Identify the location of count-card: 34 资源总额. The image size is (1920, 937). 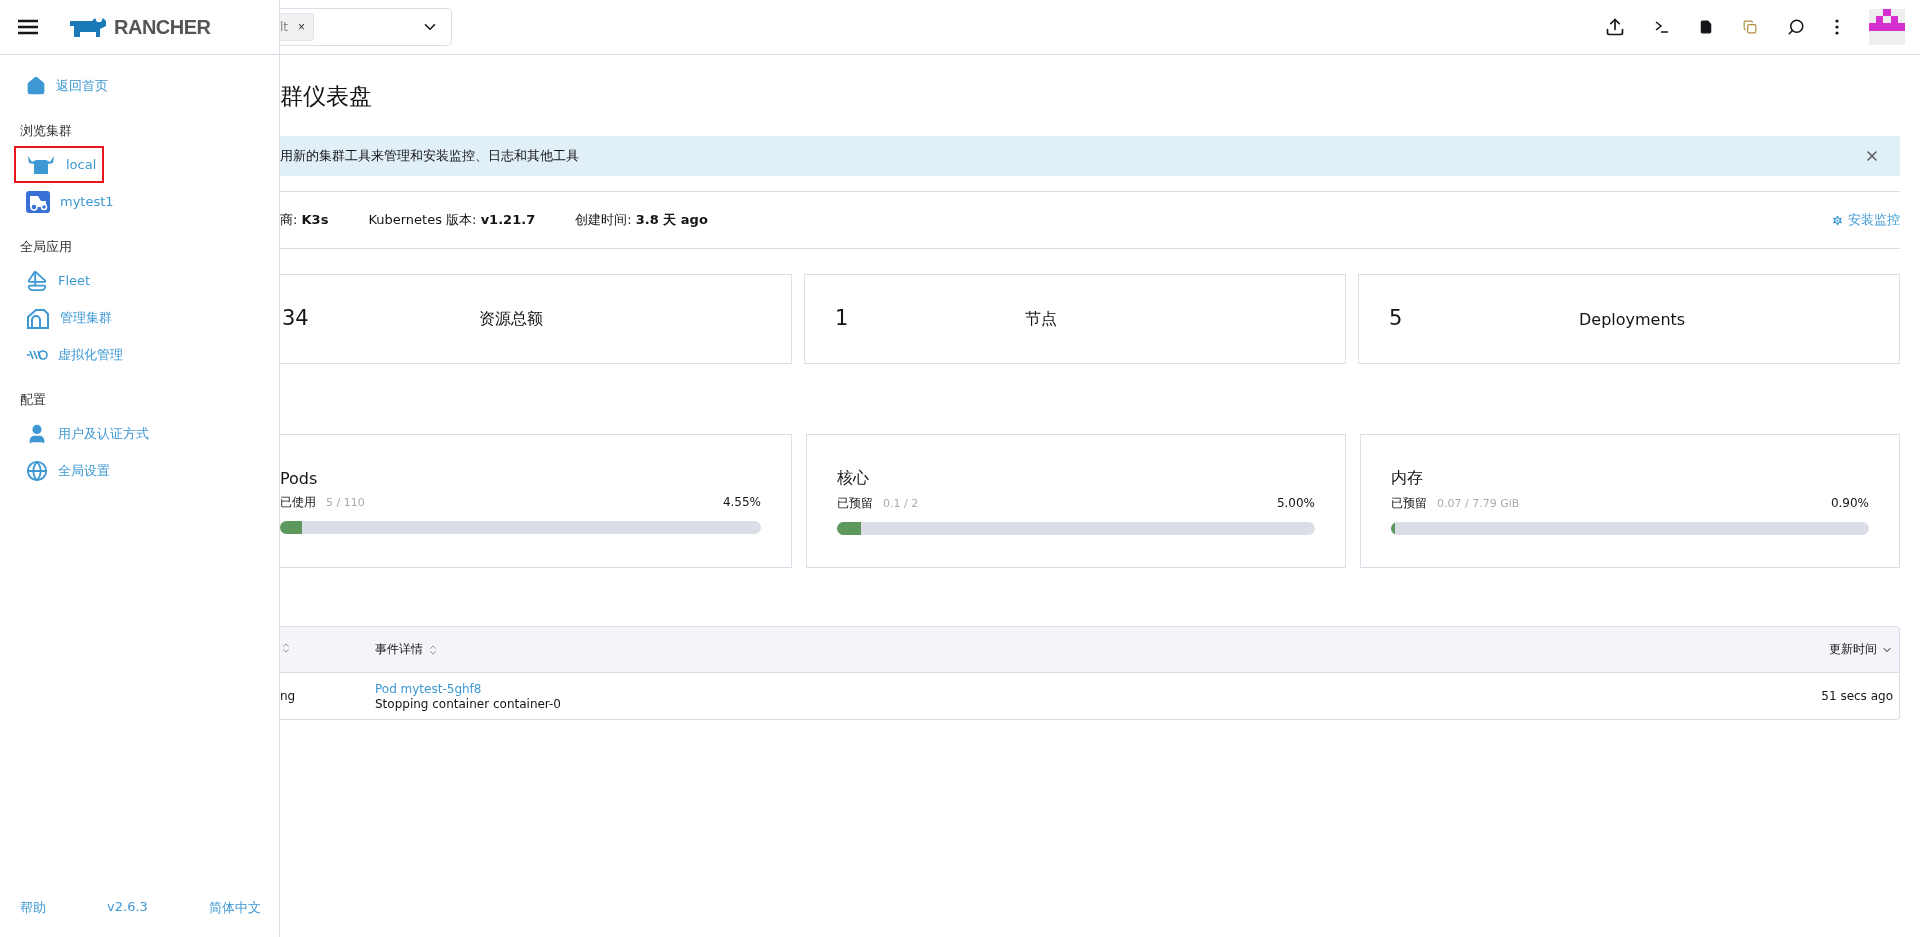
(536, 319).